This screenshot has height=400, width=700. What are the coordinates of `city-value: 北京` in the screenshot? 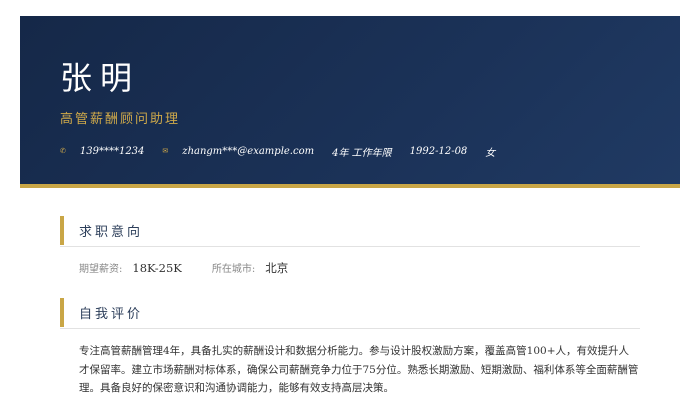 It's located at (277, 268).